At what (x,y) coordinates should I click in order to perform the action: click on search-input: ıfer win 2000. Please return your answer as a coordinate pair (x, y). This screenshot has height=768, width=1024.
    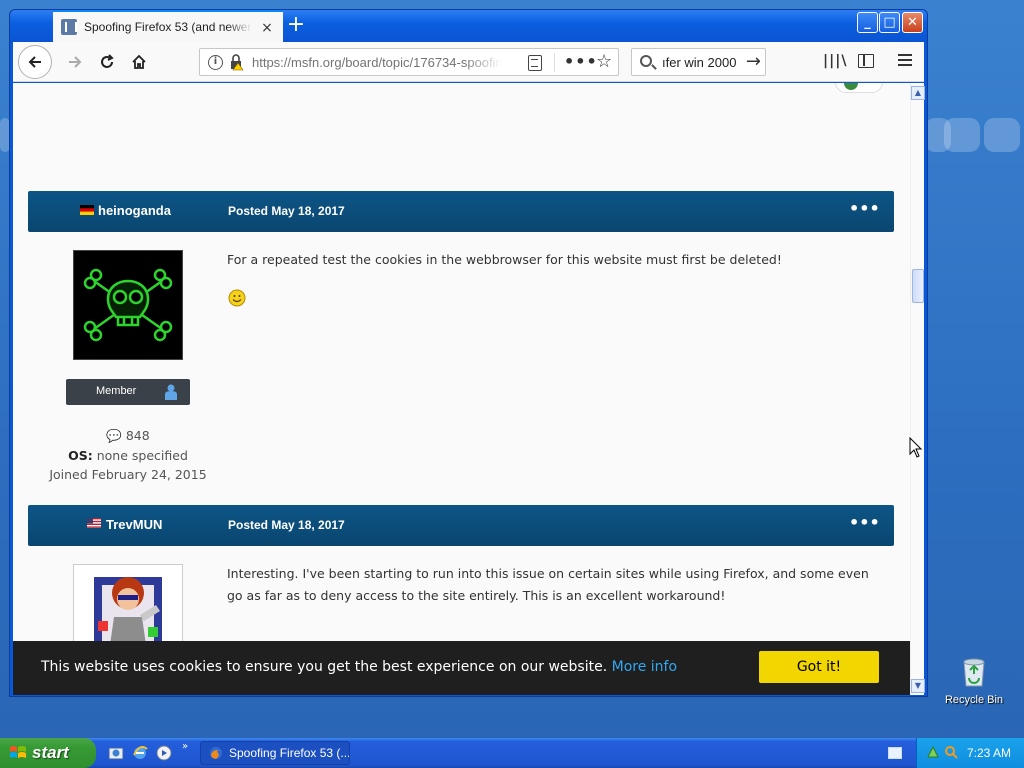
    Looking at the image, I should click on (699, 62).